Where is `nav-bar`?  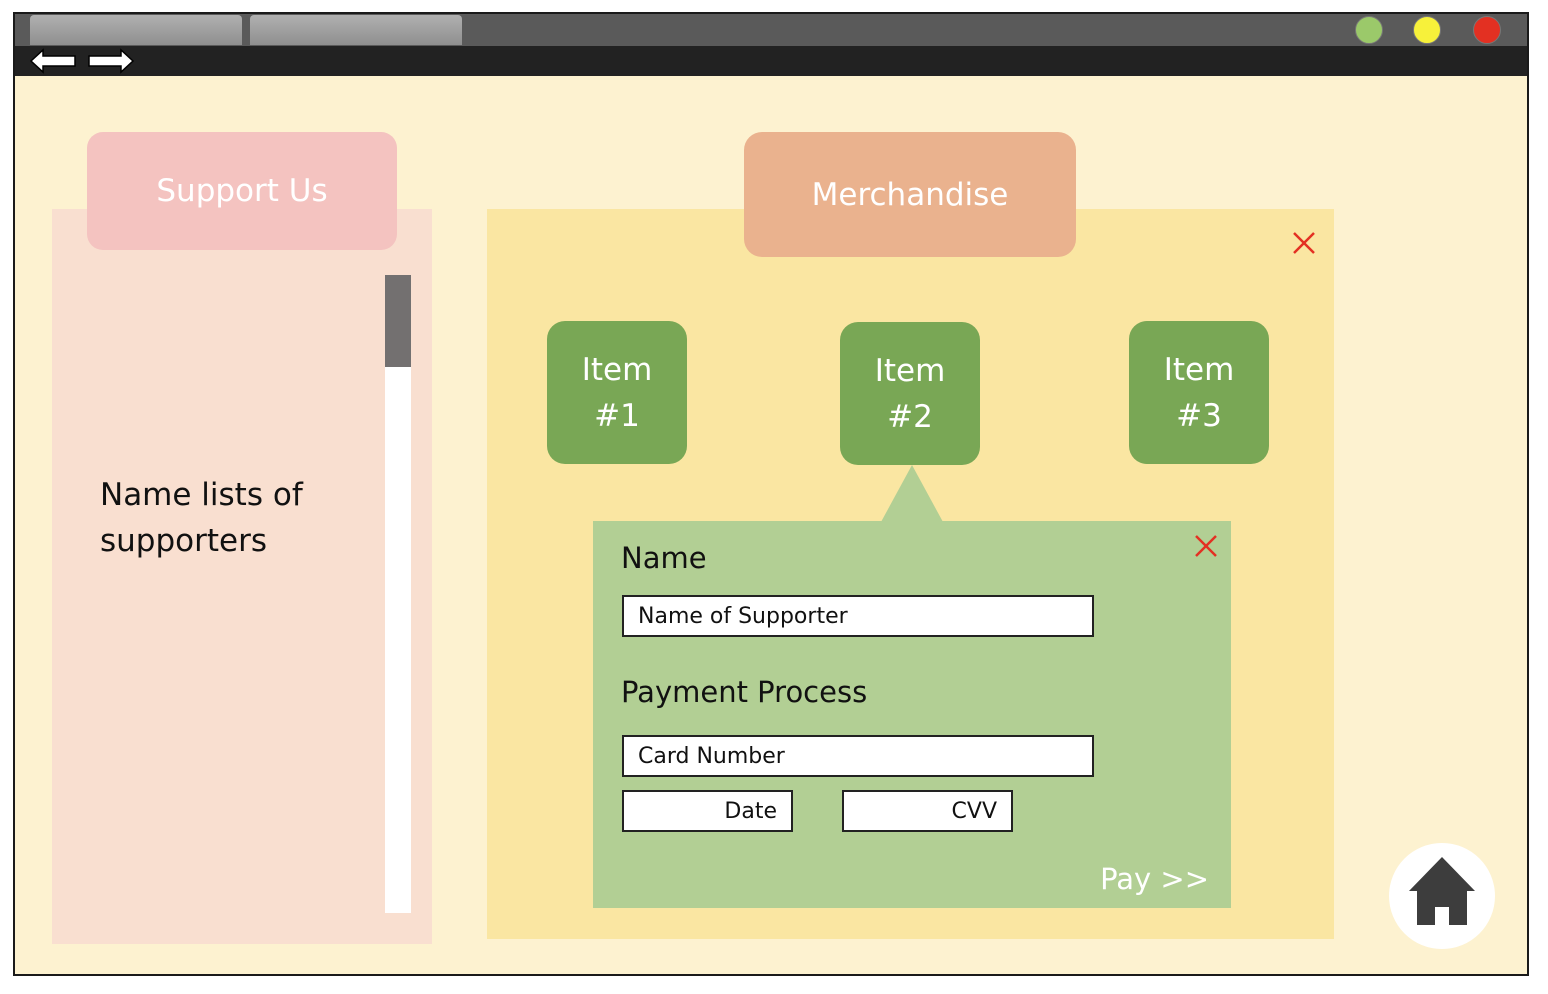
nav-bar is located at coordinates (771, 61).